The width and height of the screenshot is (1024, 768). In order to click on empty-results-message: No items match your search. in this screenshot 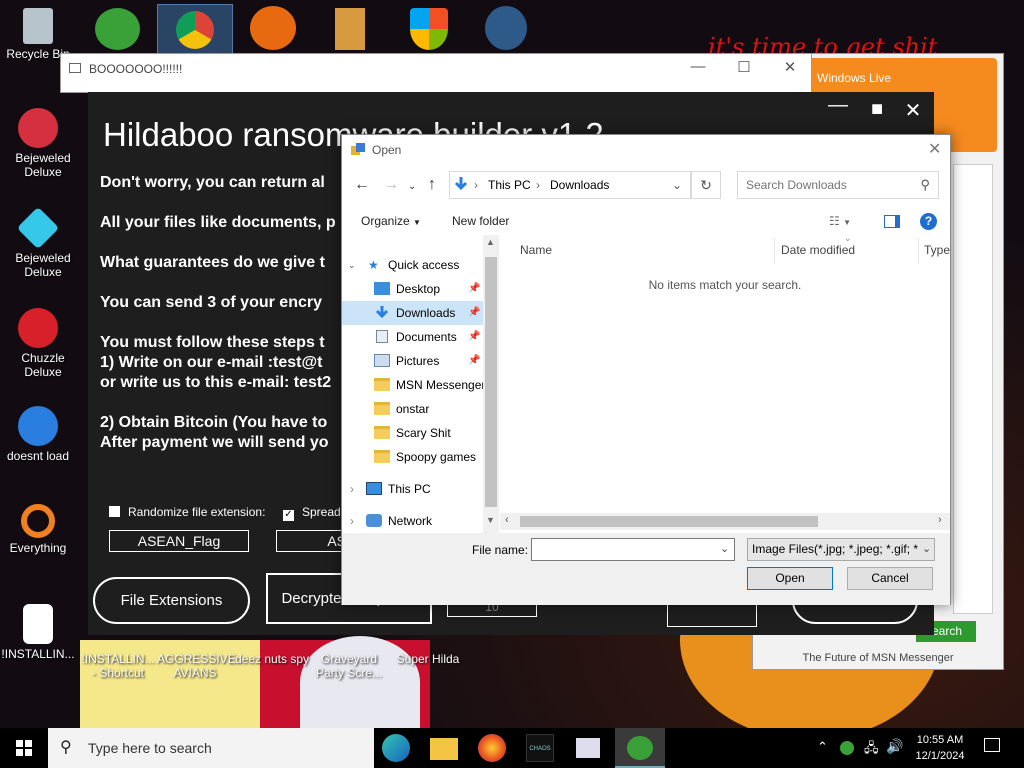, I will do `click(725, 285)`.